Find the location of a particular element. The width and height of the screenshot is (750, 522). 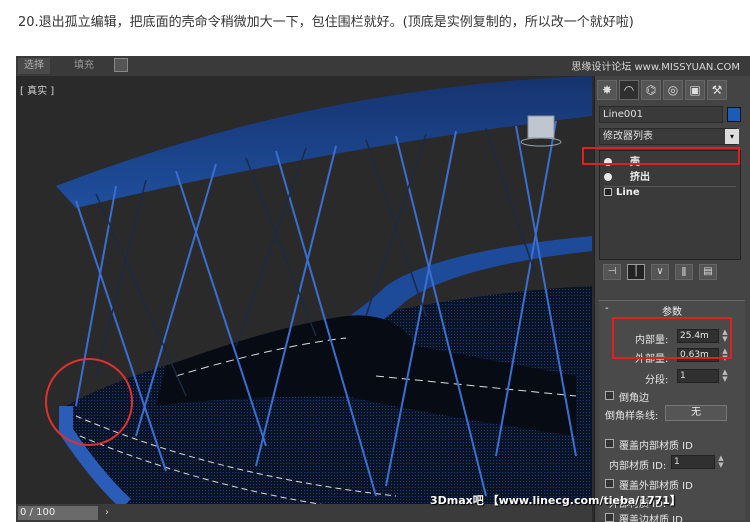

object-color-swatch is located at coordinates (734, 114).